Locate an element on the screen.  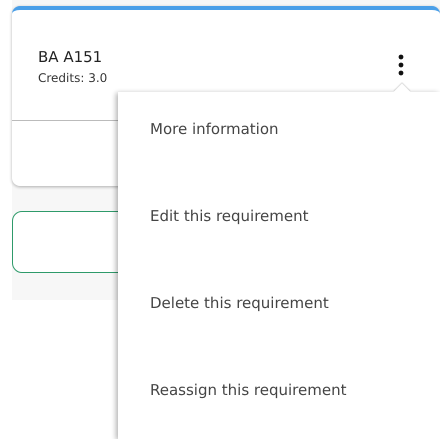
menu-item: More information is located at coordinates (279, 129).